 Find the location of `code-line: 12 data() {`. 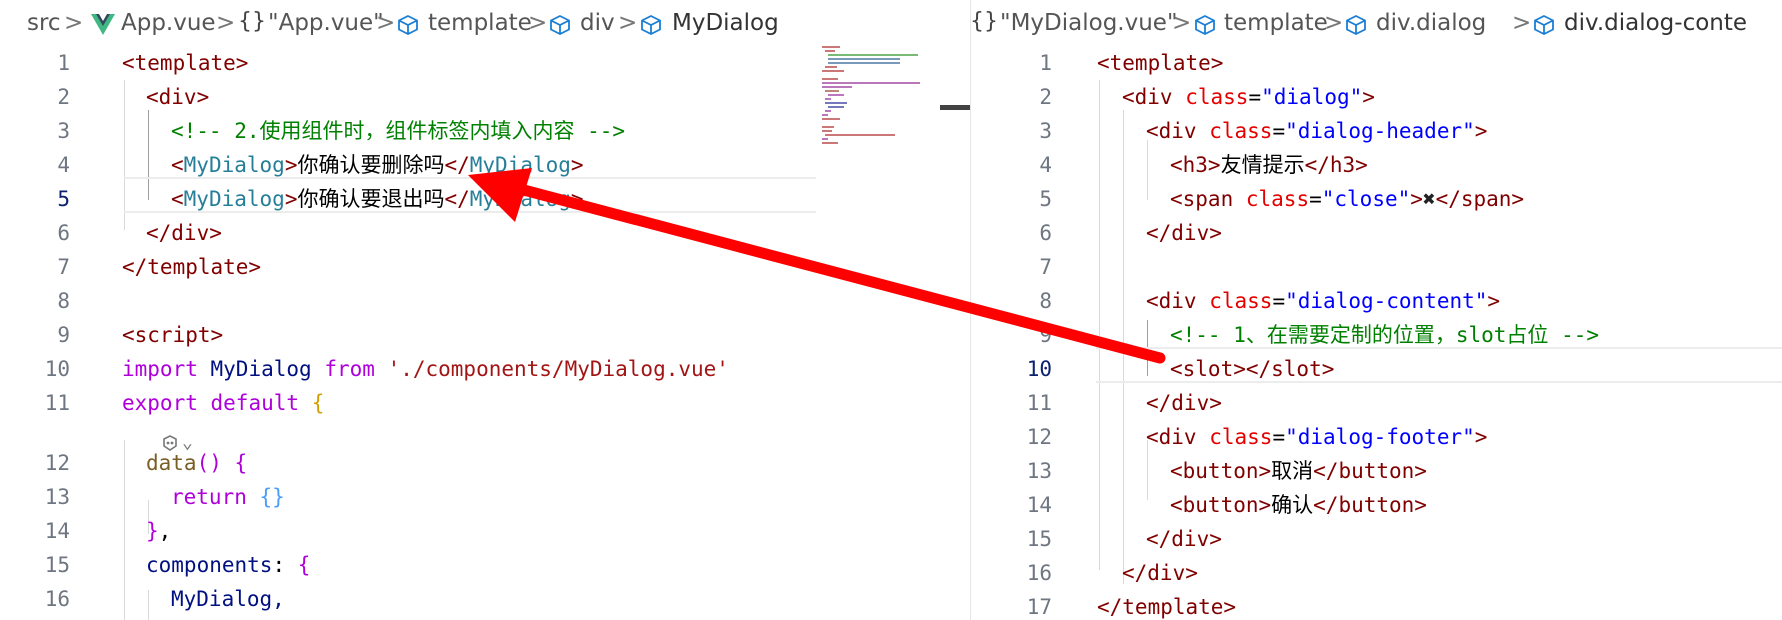

code-line: 12 data() { is located at coordinates (486, 463).